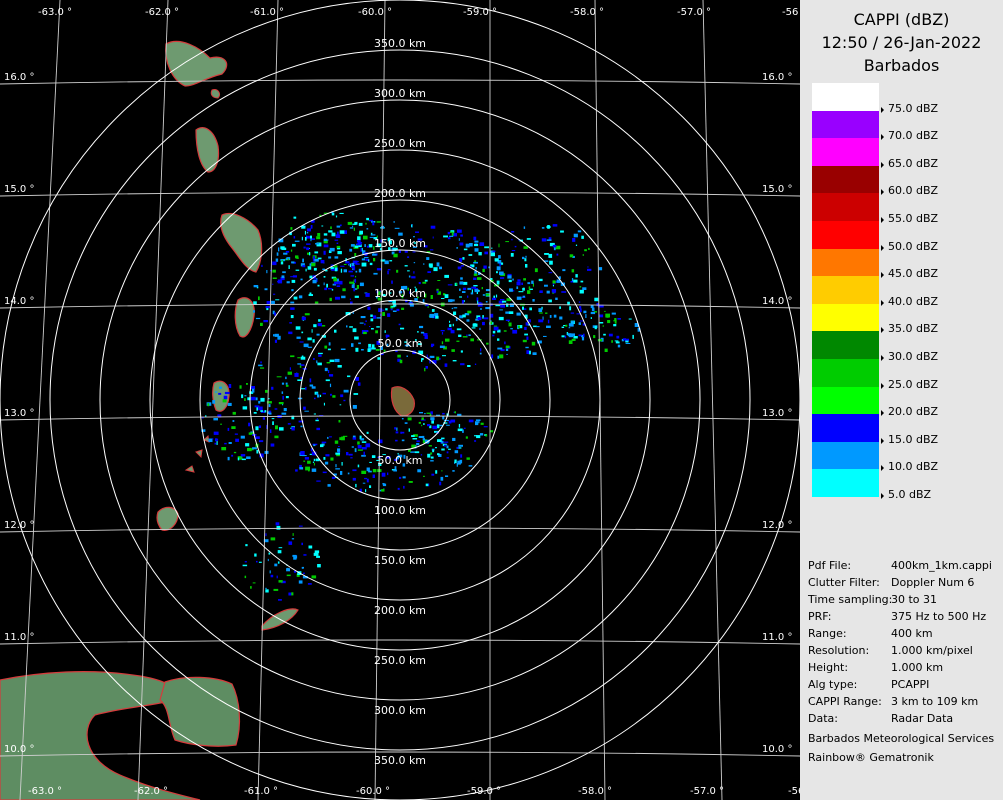  Describe the element at coordinates (830, 565) in the screenshot. I see `info-key: Pdf File:` at that location.